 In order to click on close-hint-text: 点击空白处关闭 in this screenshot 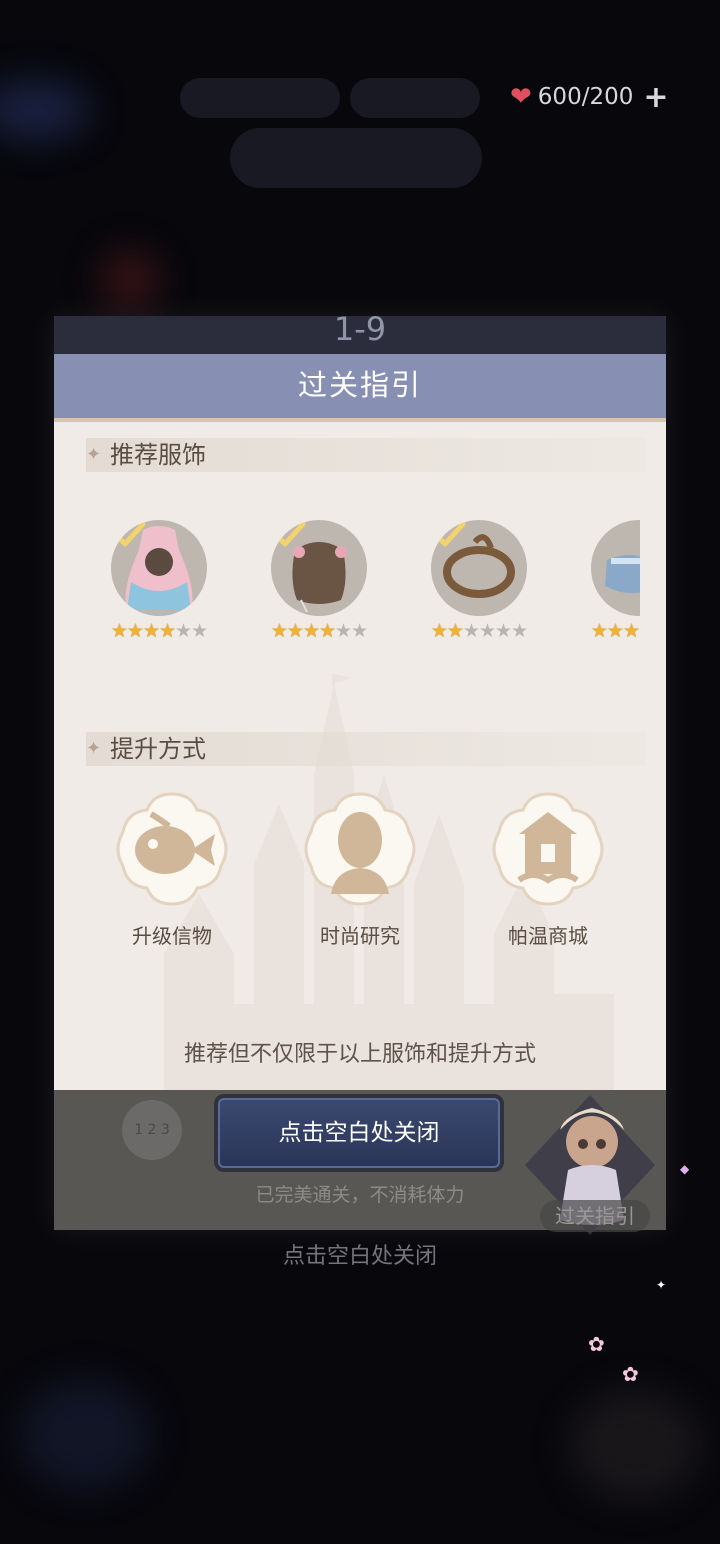, I will do `click(359, 1256)`.